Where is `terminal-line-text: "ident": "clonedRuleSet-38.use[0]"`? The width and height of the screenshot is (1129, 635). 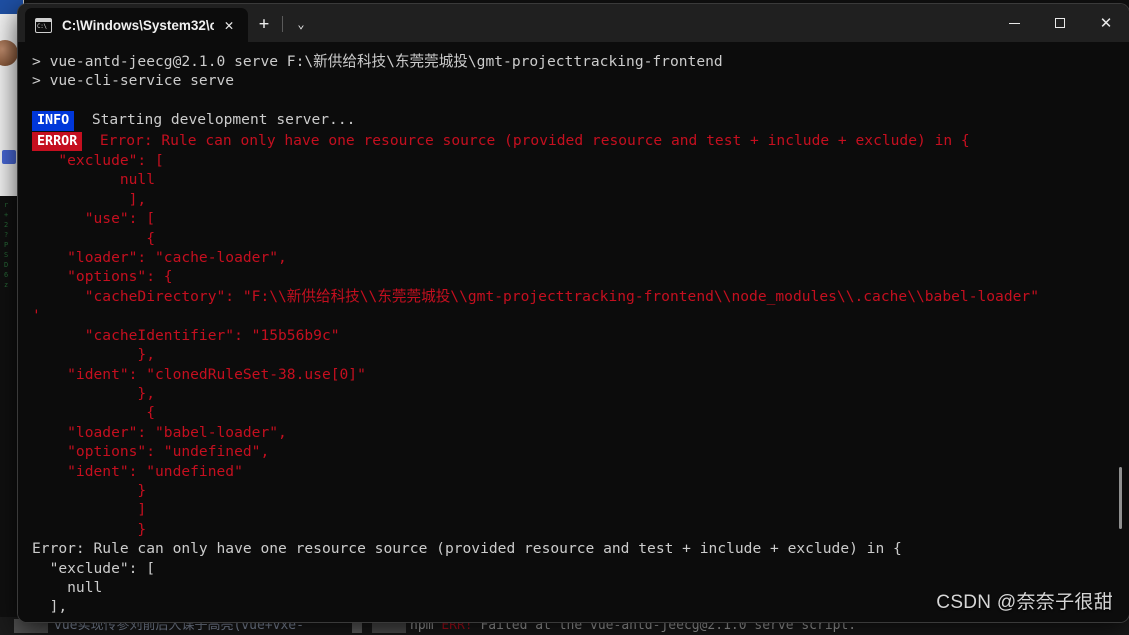 terminal-line-text: "ident": "clonedRuleSet-38.use[0]" is located at coordinates (199, 374).